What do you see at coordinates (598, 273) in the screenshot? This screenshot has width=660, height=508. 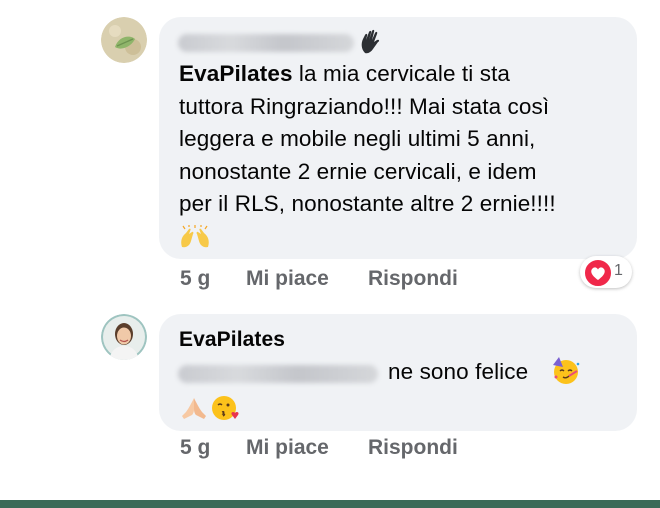 I see `heart-reaction-icon` at bounding box center [598, 273].